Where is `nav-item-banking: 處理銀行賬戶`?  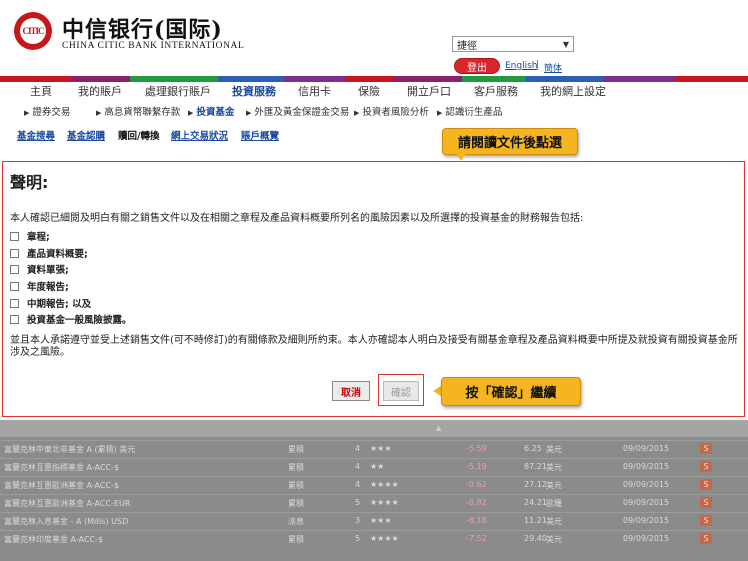 nav-item-banking: 處理銀行賬戶 is located at coordinates (178, 91).